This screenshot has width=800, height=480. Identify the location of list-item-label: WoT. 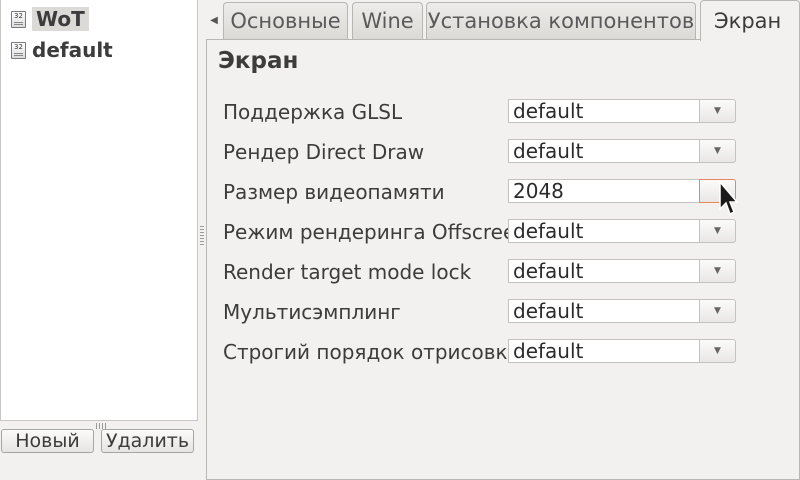
(60, 19).